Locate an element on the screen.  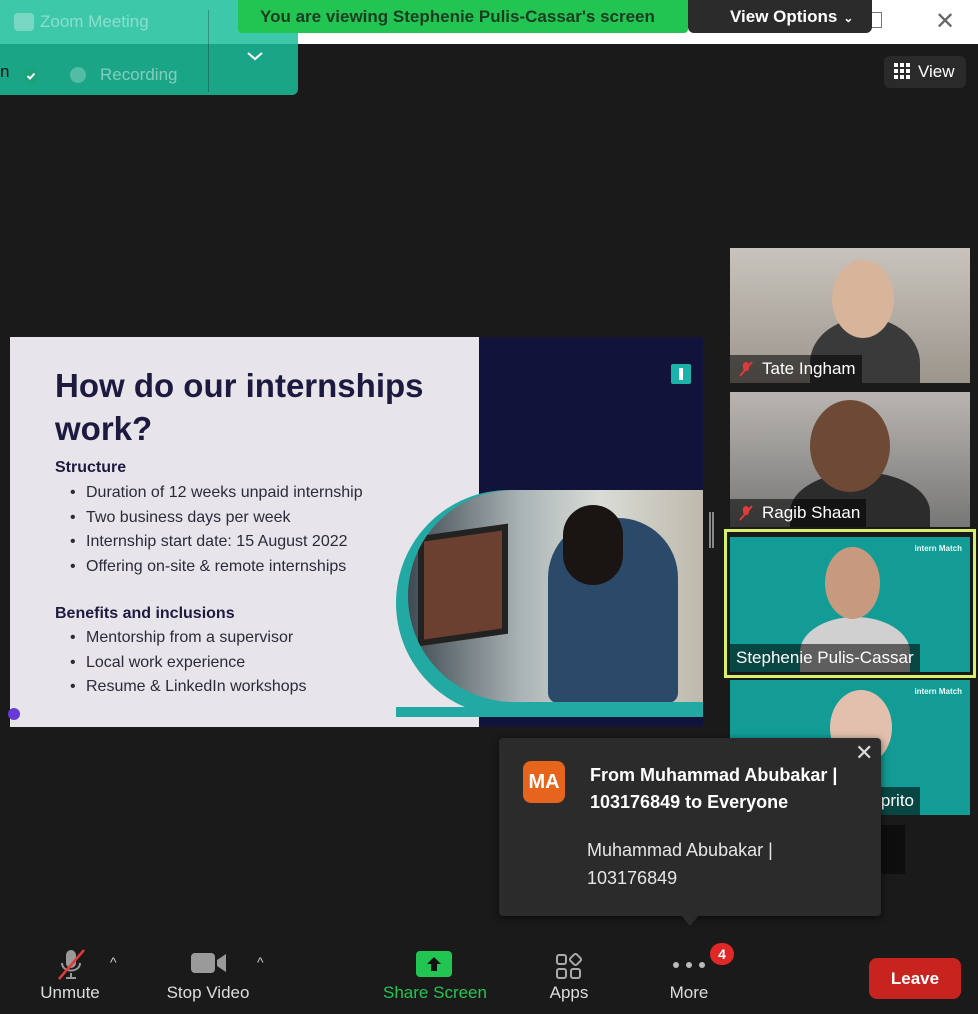
hidden-panel is located at coordinates (893, 849).